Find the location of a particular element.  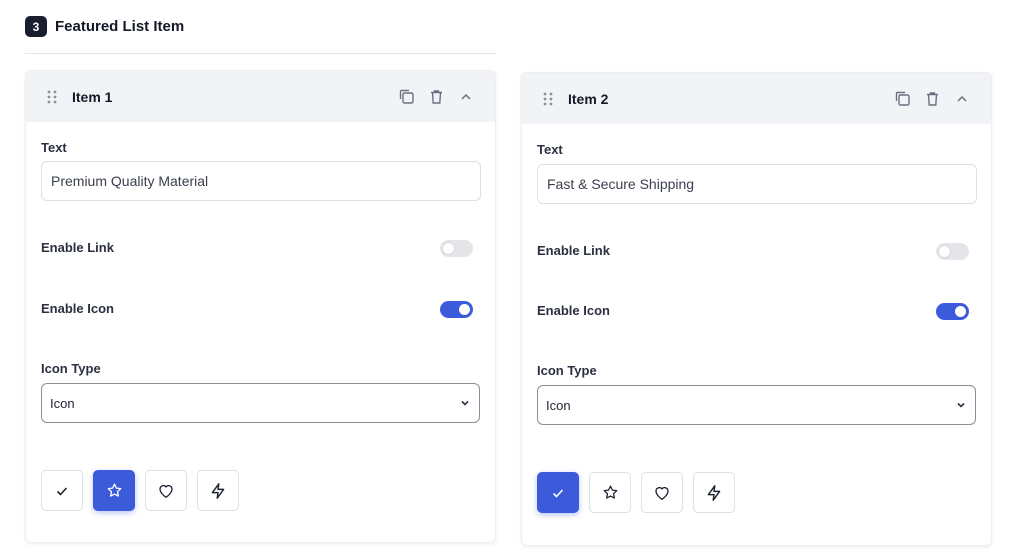

item-title: Item 2 is located at coordinates (588, 98).